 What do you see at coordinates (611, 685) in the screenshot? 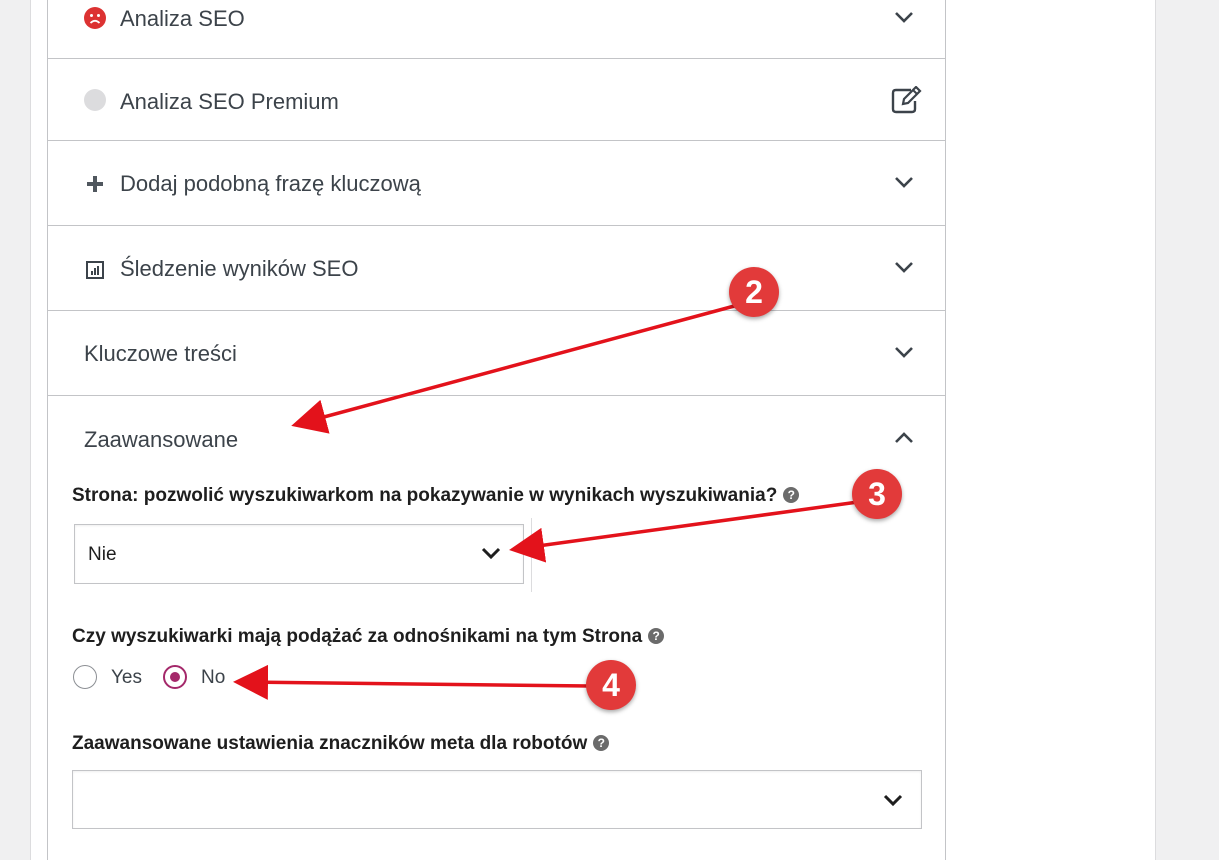
I see `annotation-badge-4: 4` at bounding box center [611, 685].